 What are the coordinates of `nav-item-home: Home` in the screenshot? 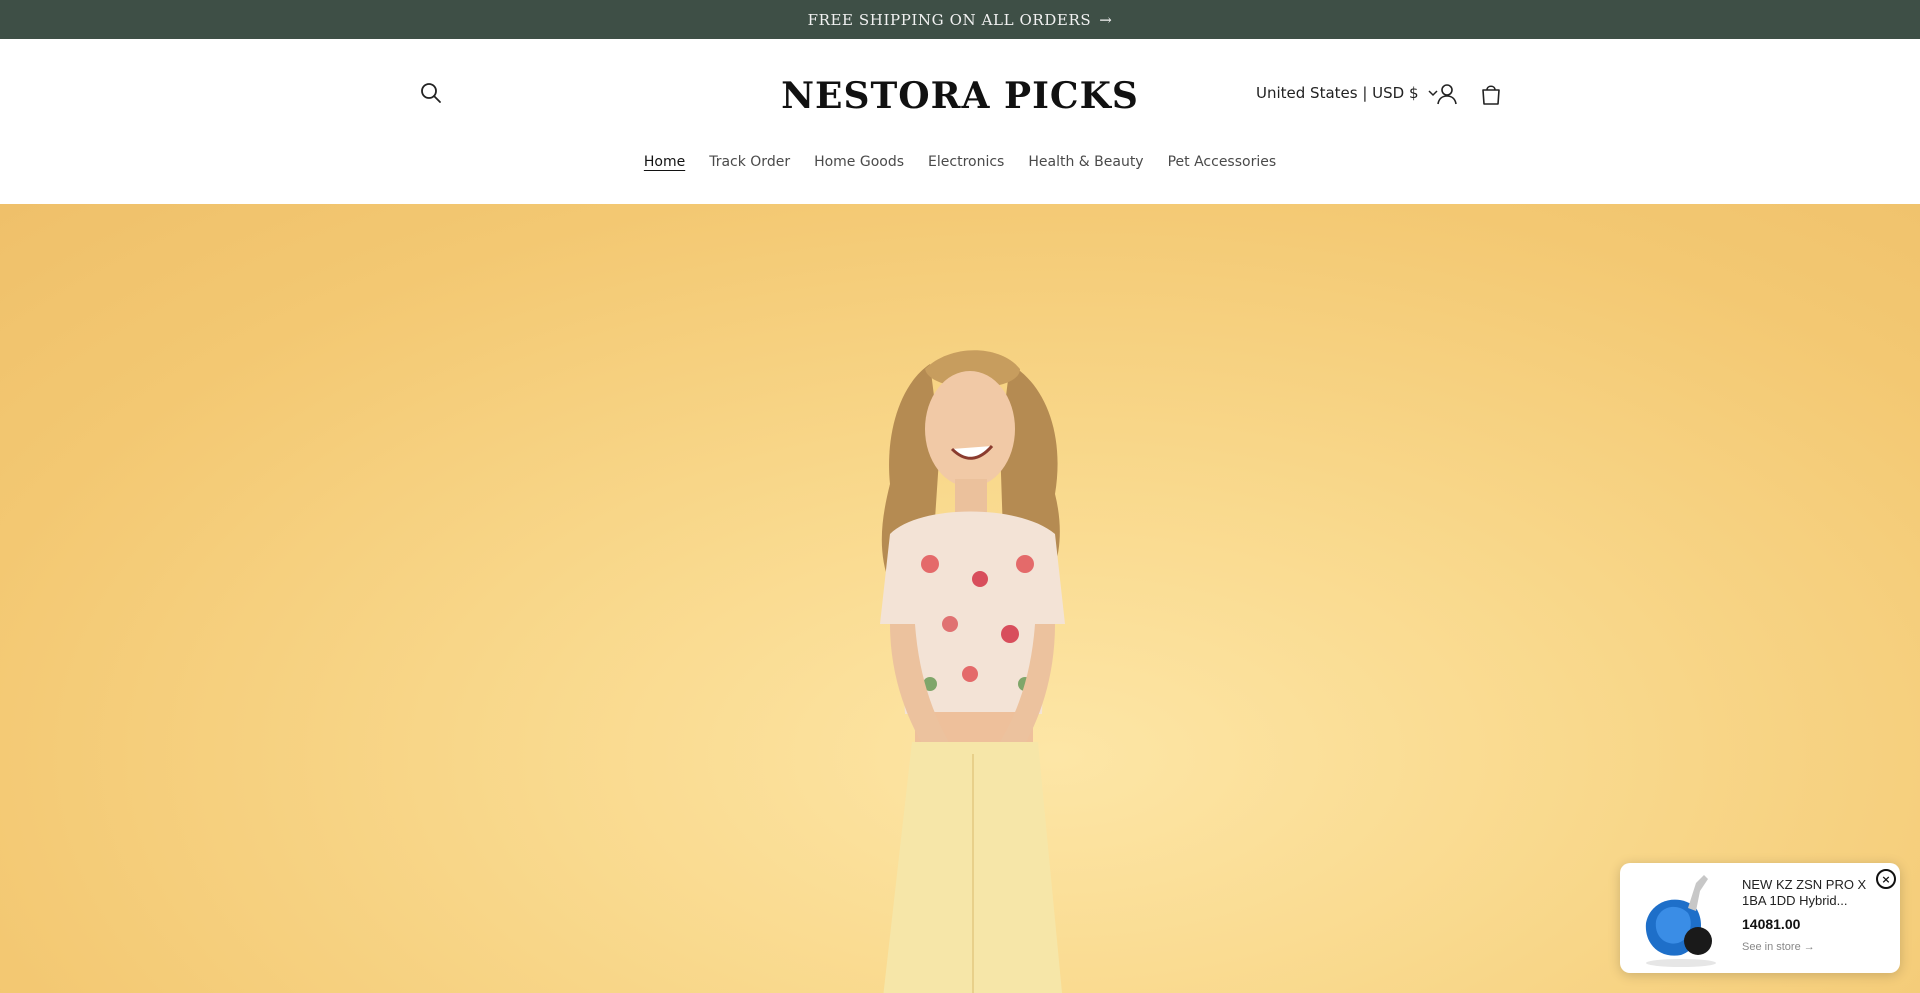 It's located at (664, 162).